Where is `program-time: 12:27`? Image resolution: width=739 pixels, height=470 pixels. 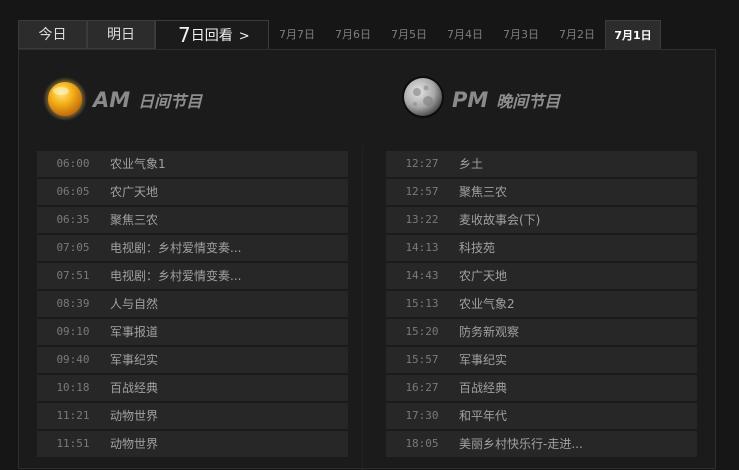 program-time: 12:27 is located at coordinates (422, 163).